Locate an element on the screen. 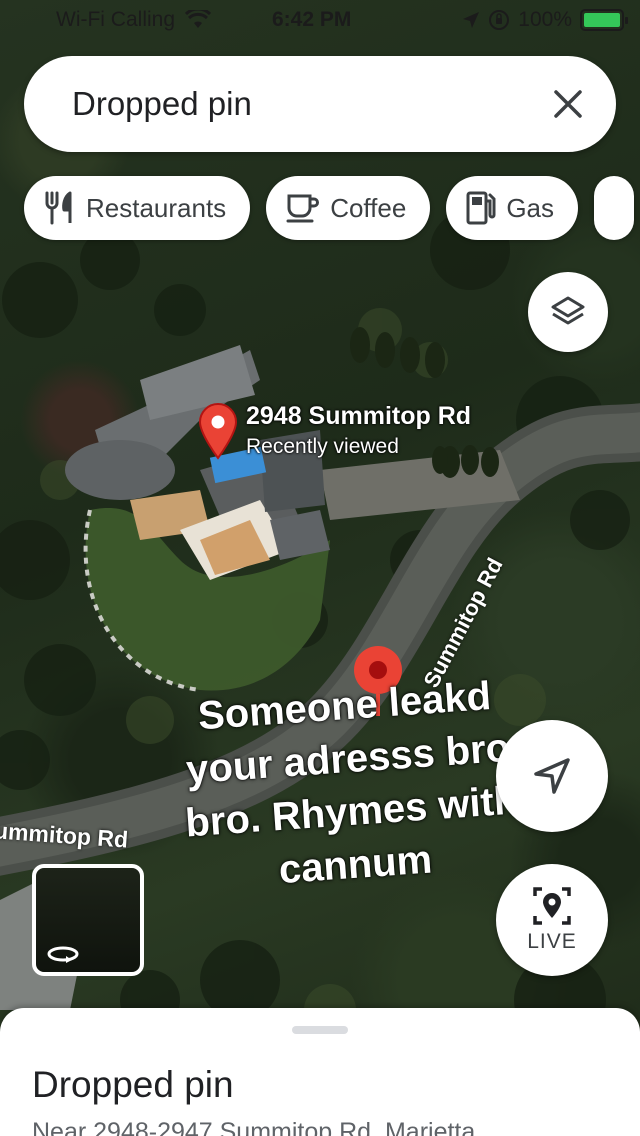 Image resolution: width=640 pixels, height=1136 pixels. drag-handle is located at coordinates (320, 1030).